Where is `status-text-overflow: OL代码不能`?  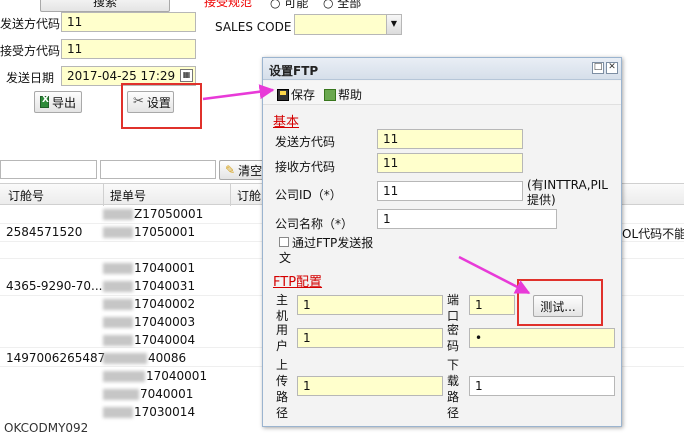
status-text-overflow: OL代码不能 is located at coordinates (653, 234).